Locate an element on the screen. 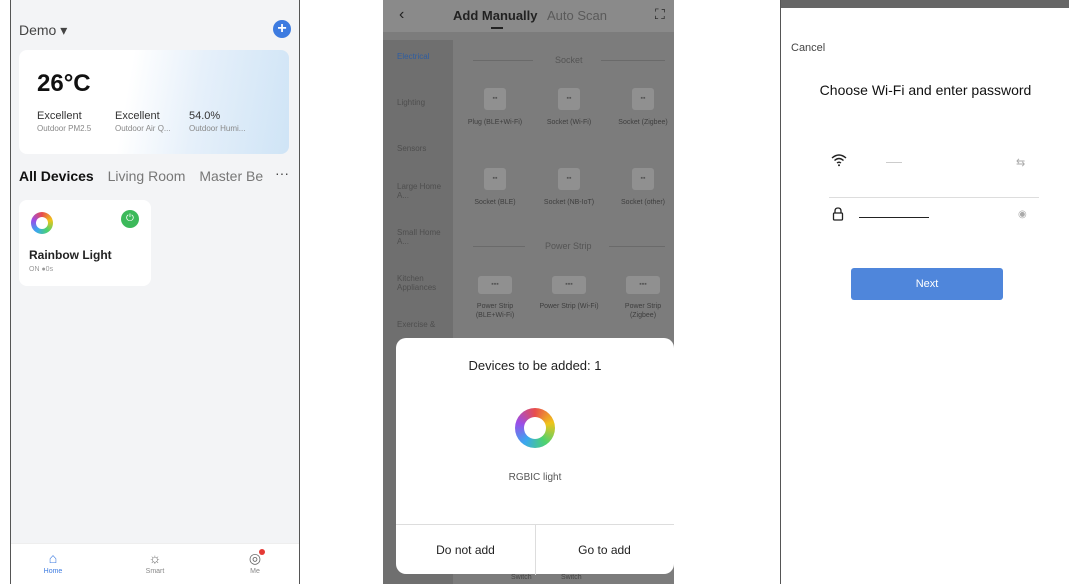 This screenshot has height=584, width=1069. tab-master-bedroom: Master Be is located at coordinates (231, 176).